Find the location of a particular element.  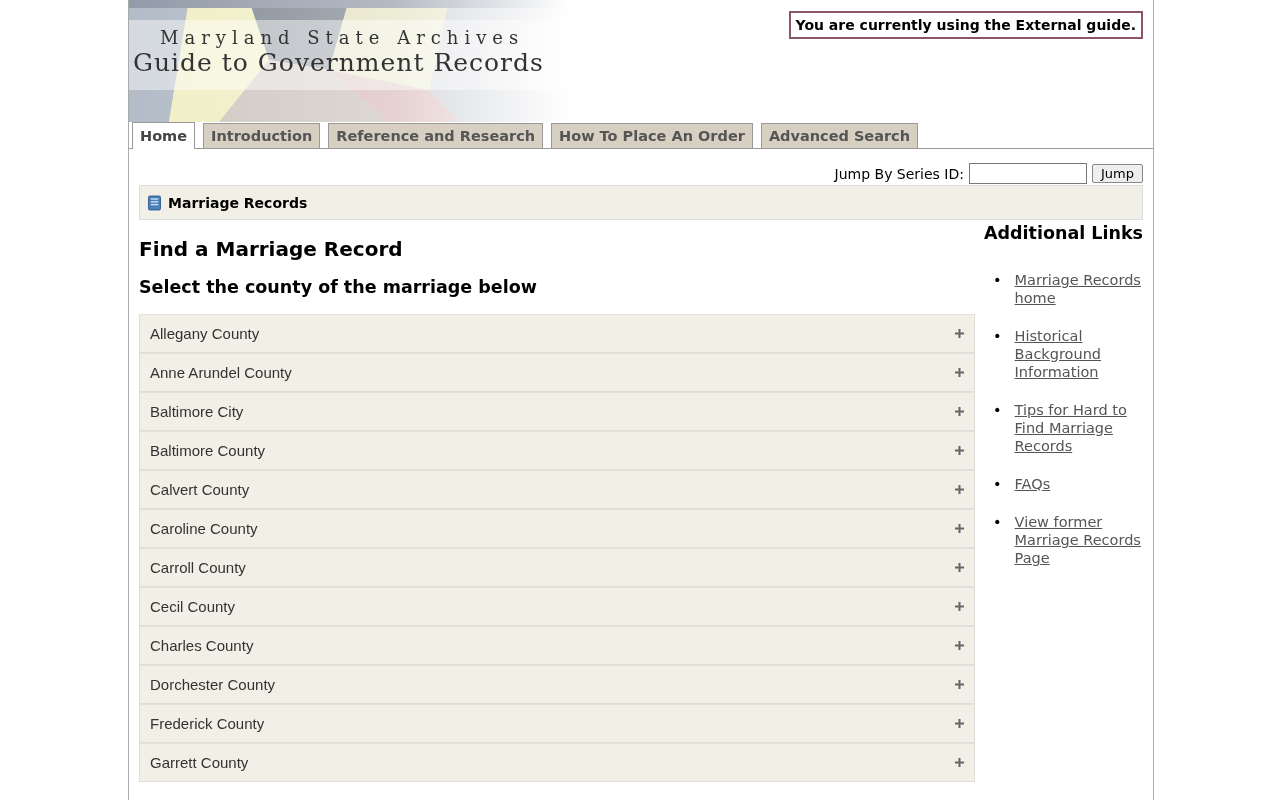

county-accordion-item: Garrett County is located at coordinates (557, 762).